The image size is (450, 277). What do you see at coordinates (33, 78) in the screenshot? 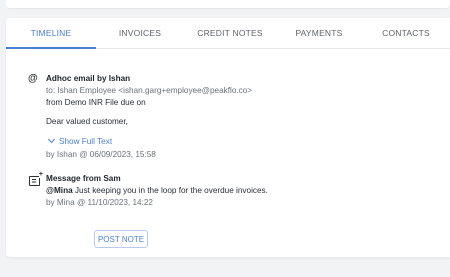
I see `at-sign-icon: @` at bounding box center [33, 78].